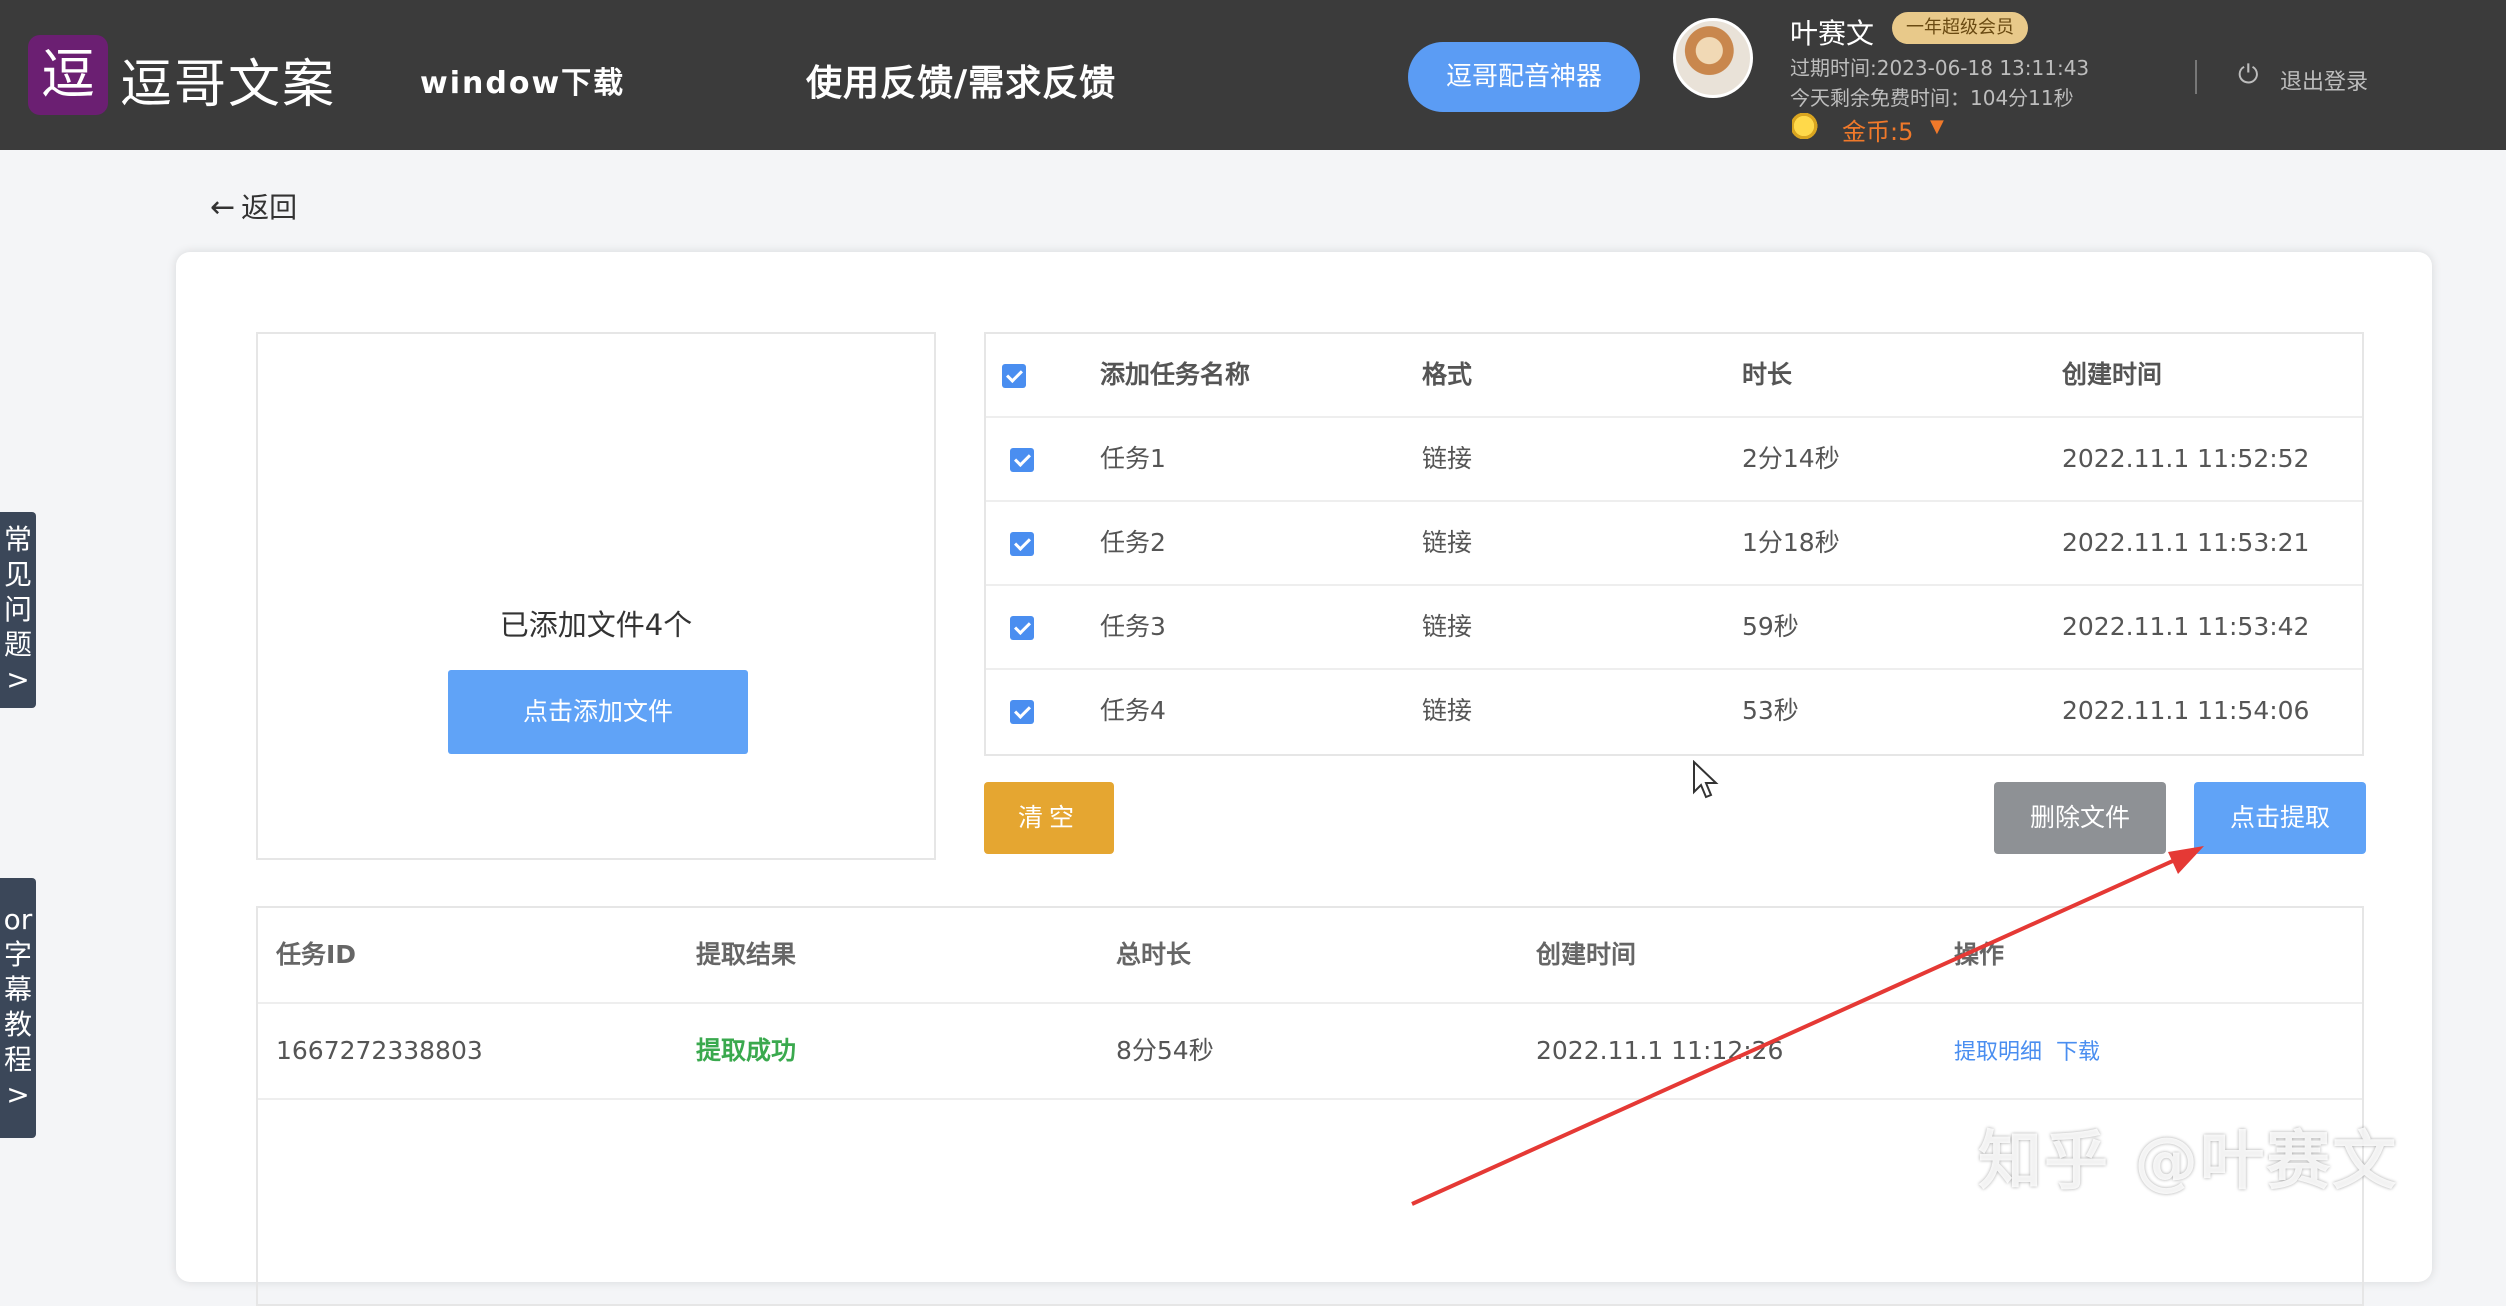  I want to click on clear-button: 清空, so click(1049, 818).